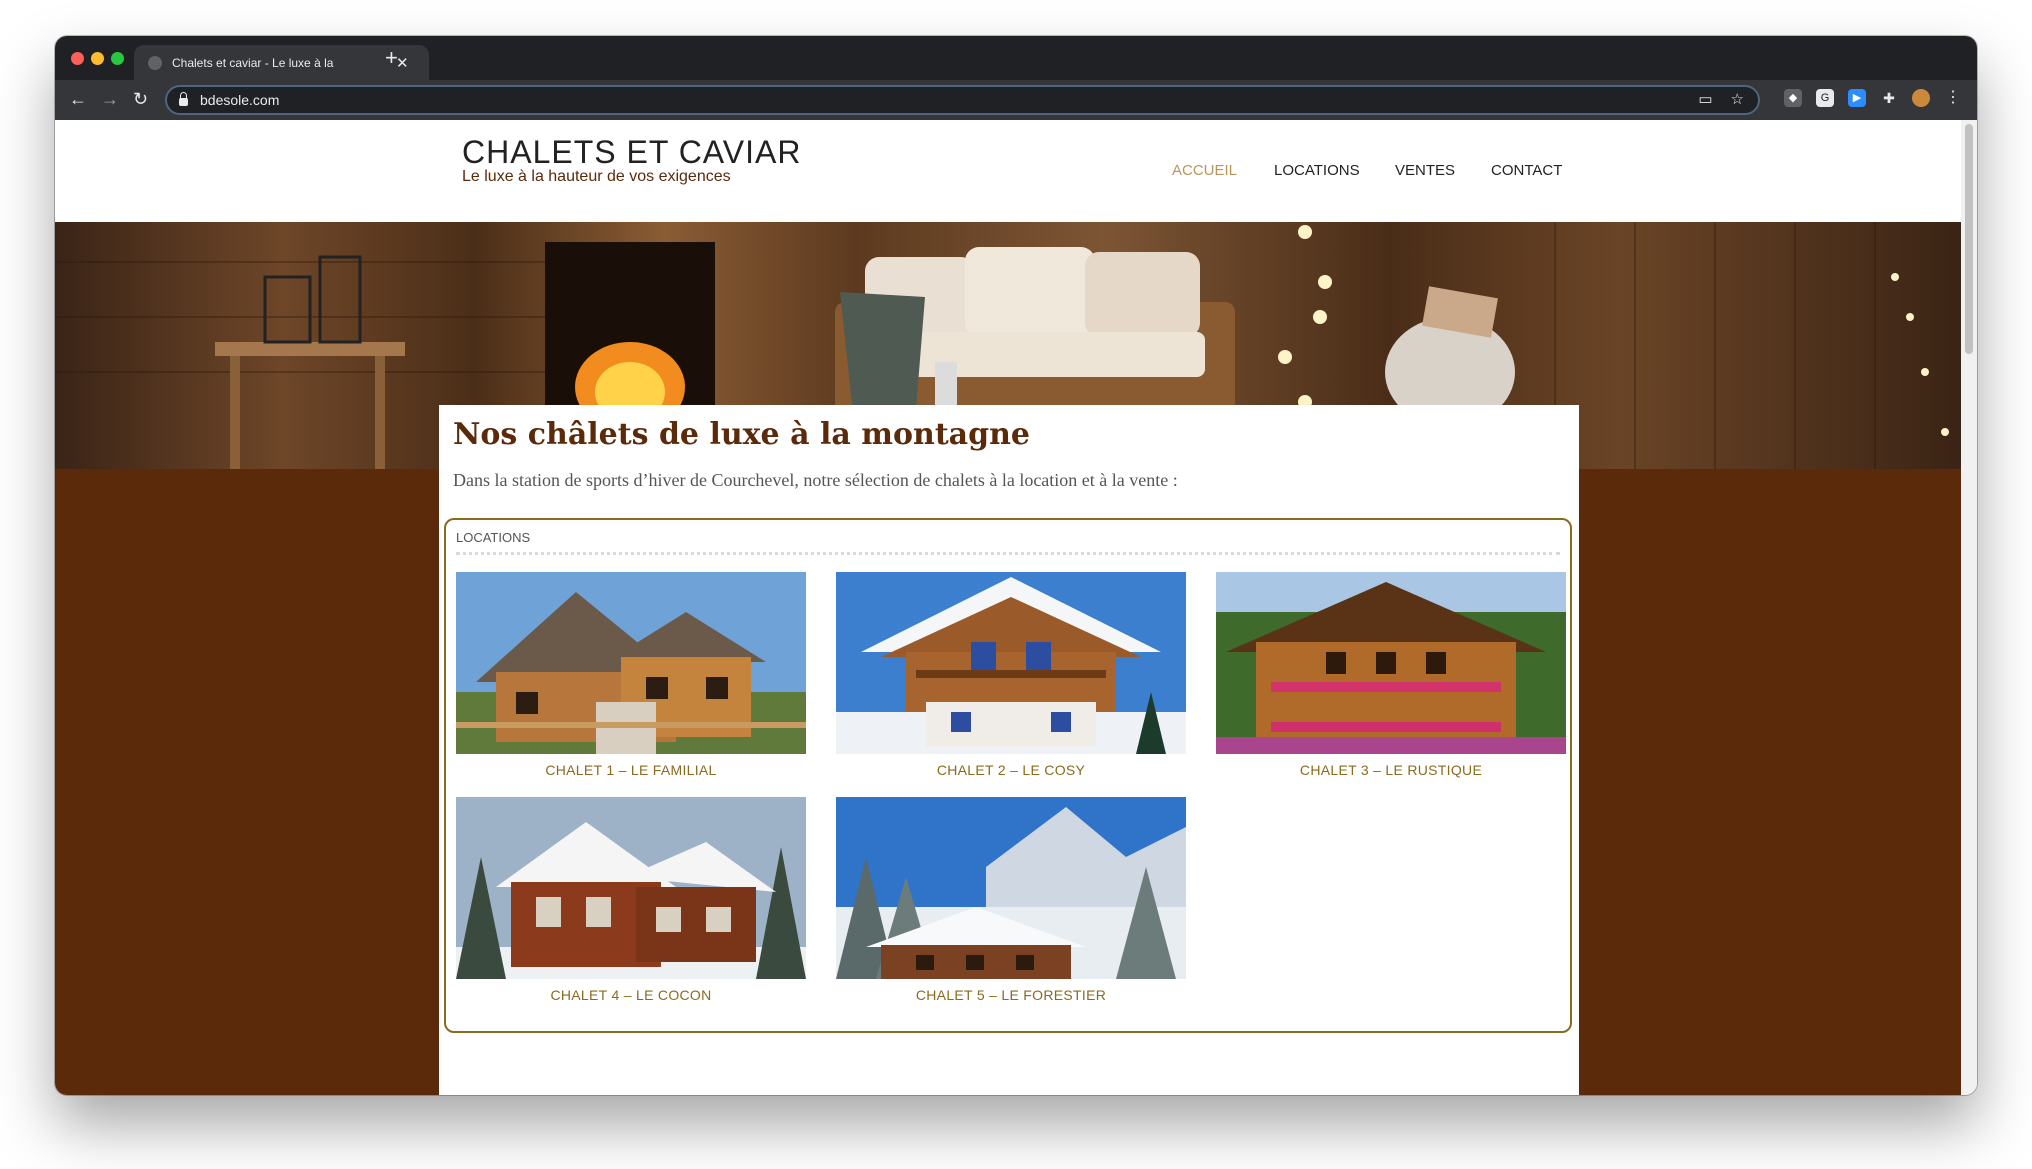 The width and height of the screenshot is (2032, 1169). What do you see at coordinates (1204, 170) in the screenshot?
I see `nav-accueil: ACCUEIL` at bounding box center [1204, 170].